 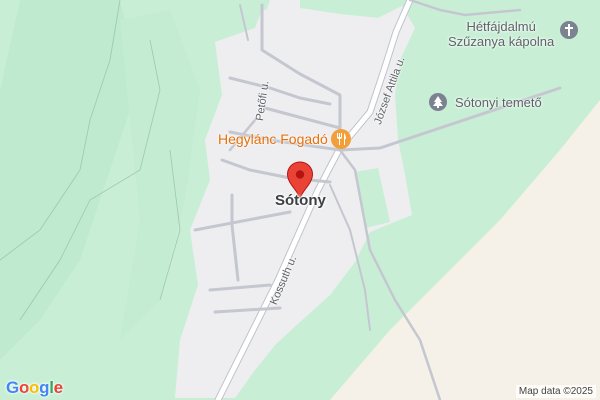 What do you see at coordinates (555, 391) in the screenshot?
I see `map-attribution: Map data ©2025` at bounding box center [555, 391].